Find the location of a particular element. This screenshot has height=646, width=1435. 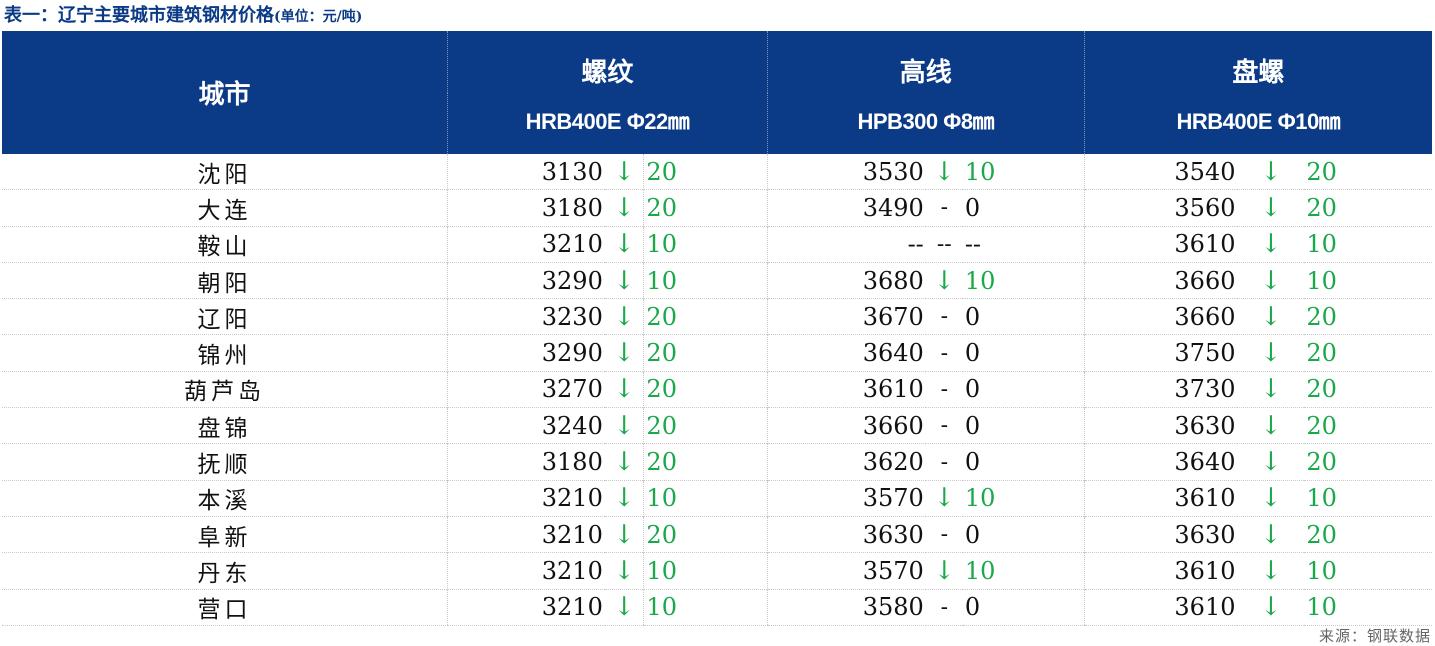

wire-price-cell: 3630 is located at coordinates (846, 534).